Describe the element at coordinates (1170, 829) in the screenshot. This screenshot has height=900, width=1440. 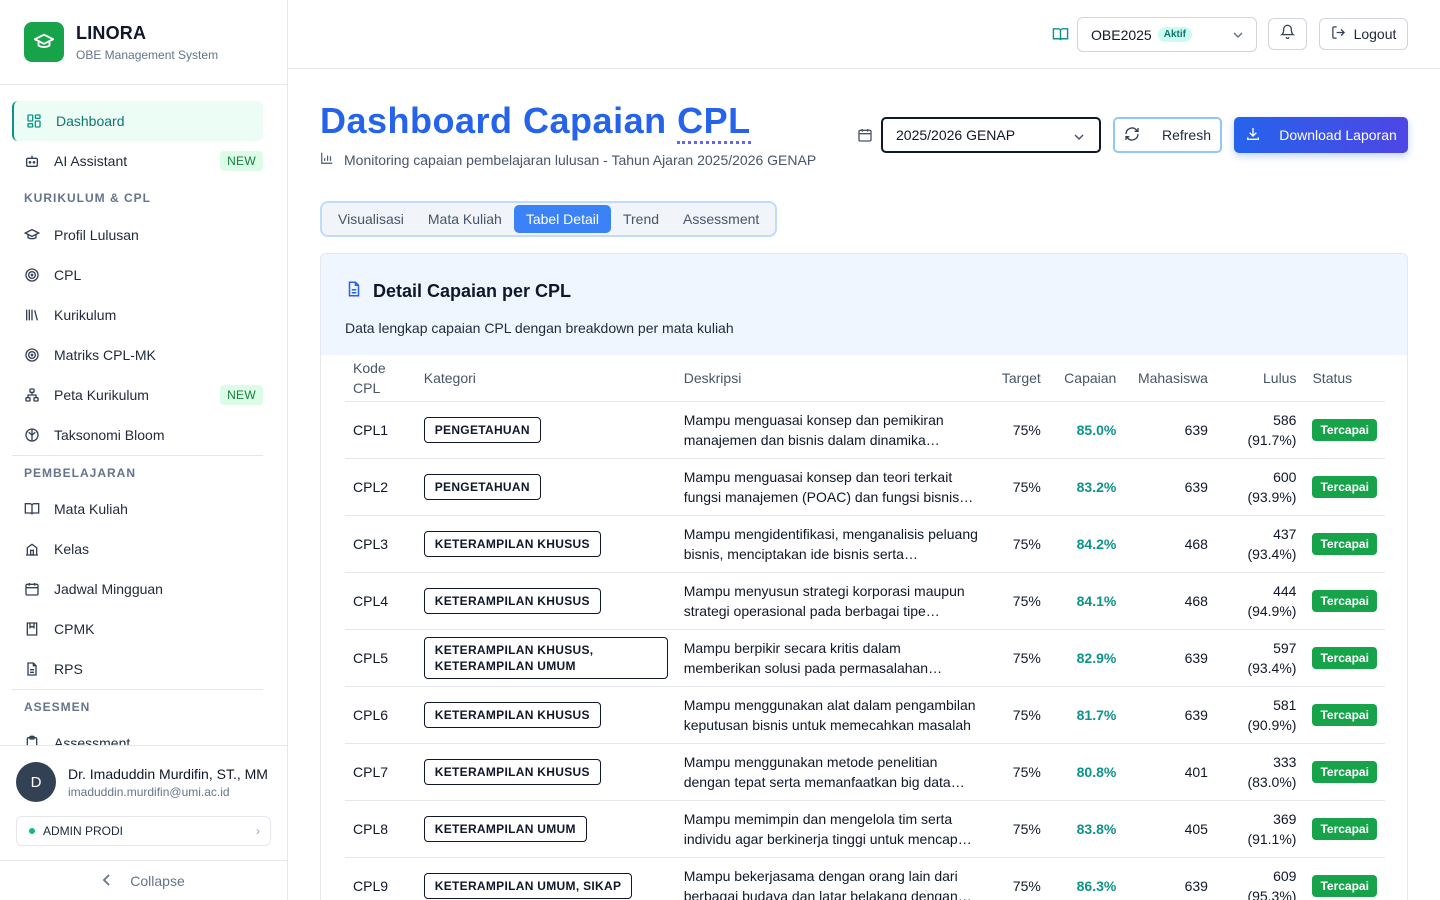
I see `cell-mahasiswa: 405` at that location.